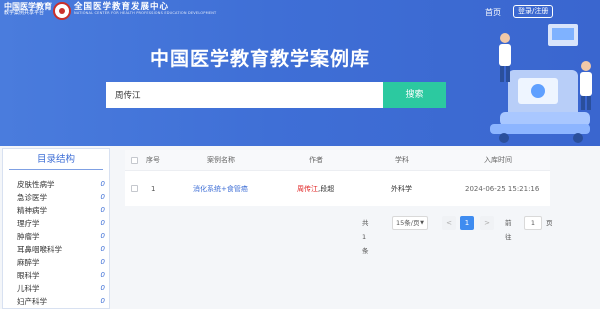  Describe the element at coordinates (28, 236) in the screenshot. I see `sidebar-item-label: 肿瘤学` at that location.